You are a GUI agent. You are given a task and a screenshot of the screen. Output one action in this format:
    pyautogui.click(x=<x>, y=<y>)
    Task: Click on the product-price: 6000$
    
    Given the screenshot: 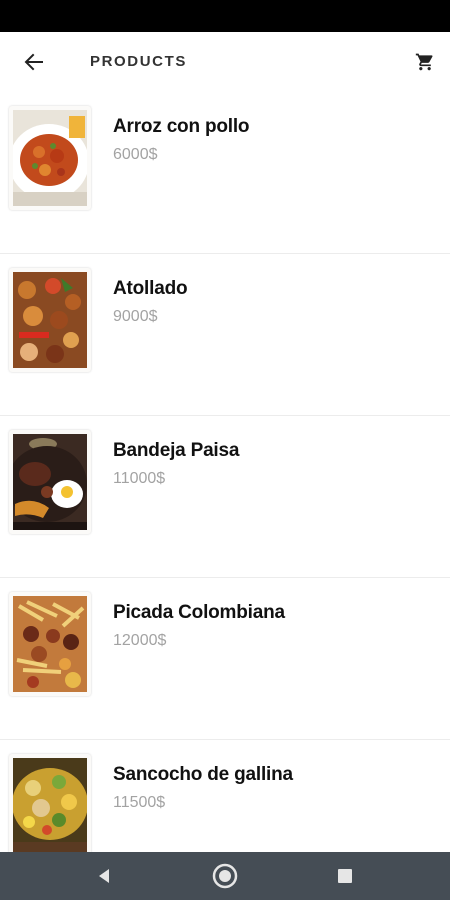 What is the action you would take?
    pyautogui.click(x=135, y=154)
    